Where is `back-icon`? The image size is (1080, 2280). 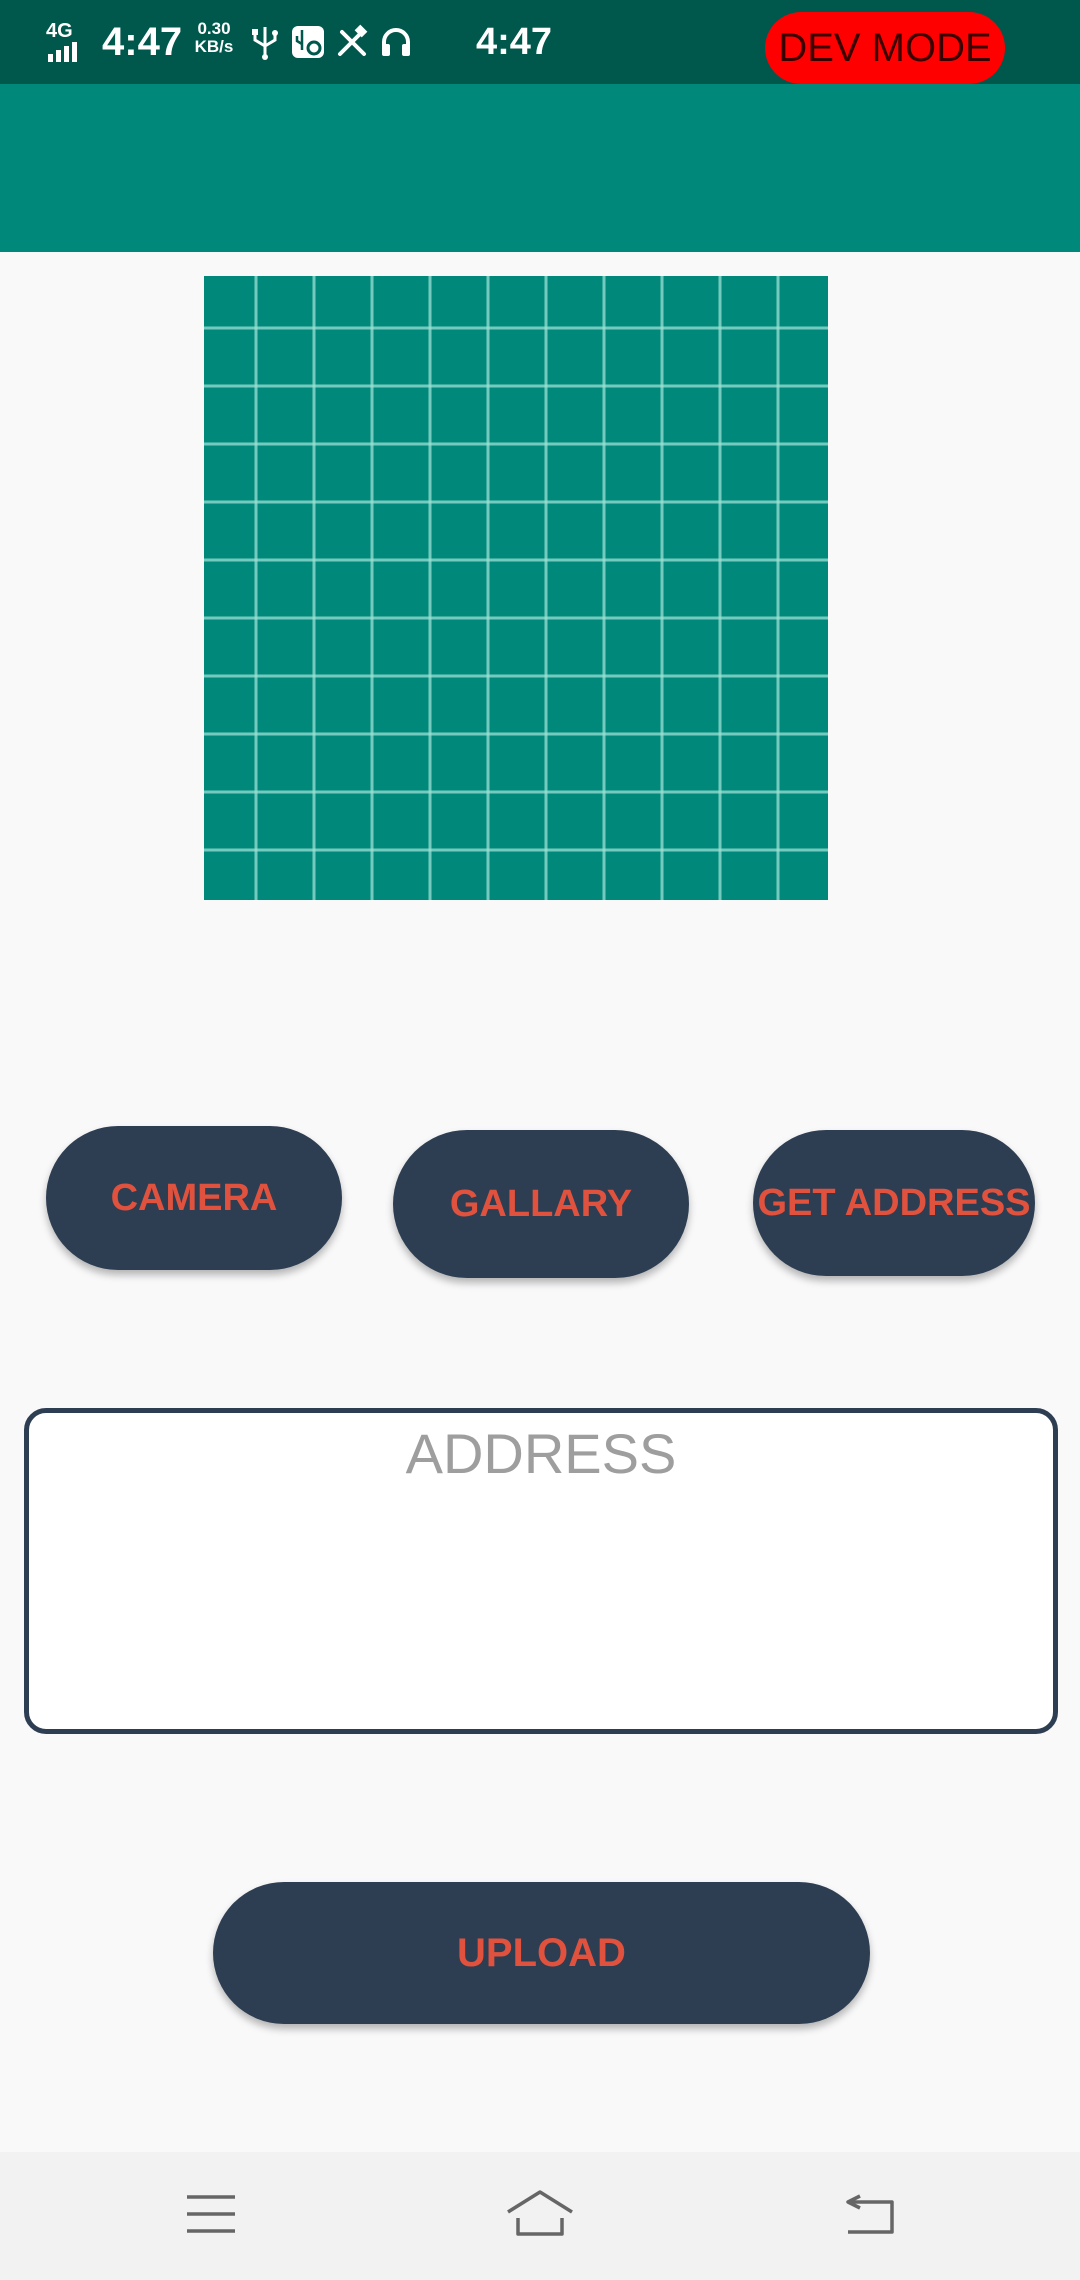 back-icon is located at coordinates (870, 2214).